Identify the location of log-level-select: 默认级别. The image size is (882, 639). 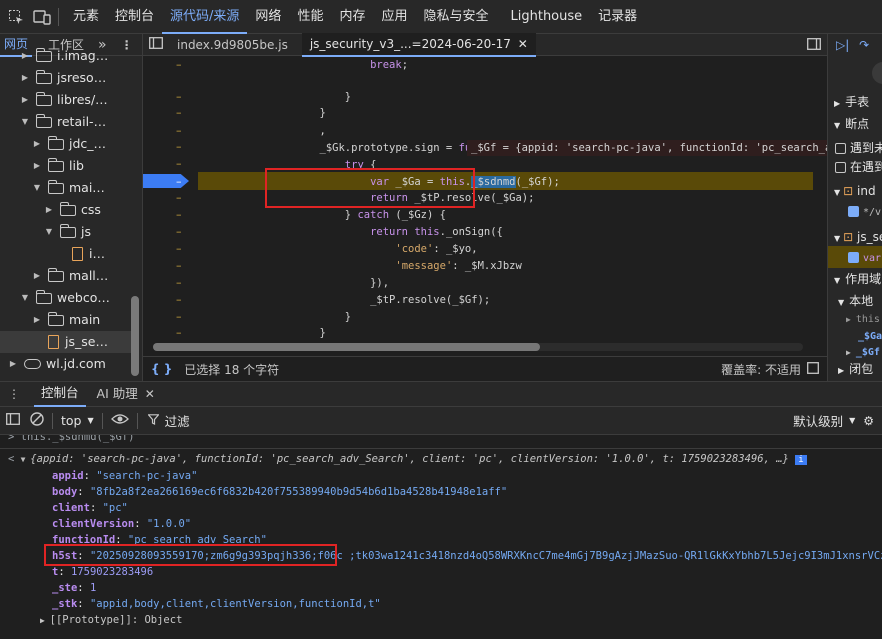
(818, 420).